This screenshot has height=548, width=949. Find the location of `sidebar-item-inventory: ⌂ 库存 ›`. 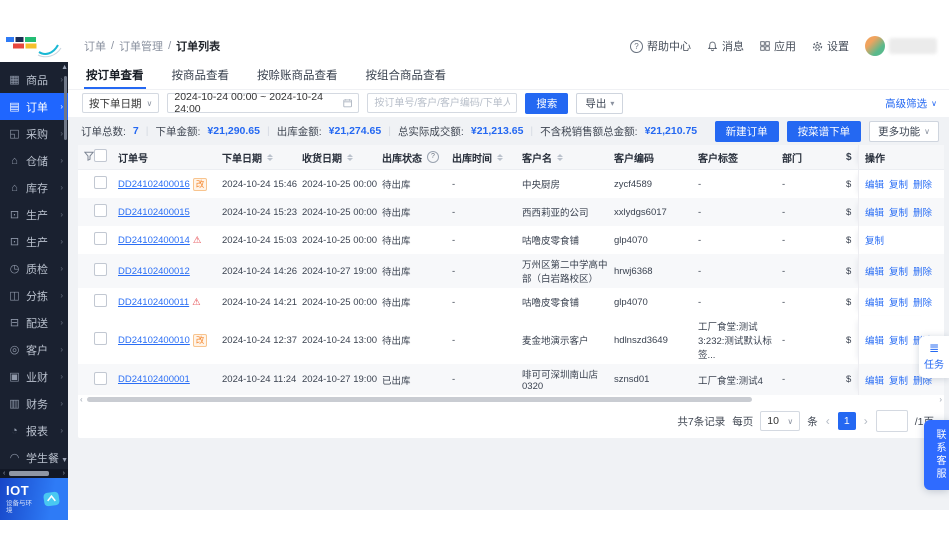

sidebar-item-inventory: ⌂ 库存 › is located at coordinates (34, 187).